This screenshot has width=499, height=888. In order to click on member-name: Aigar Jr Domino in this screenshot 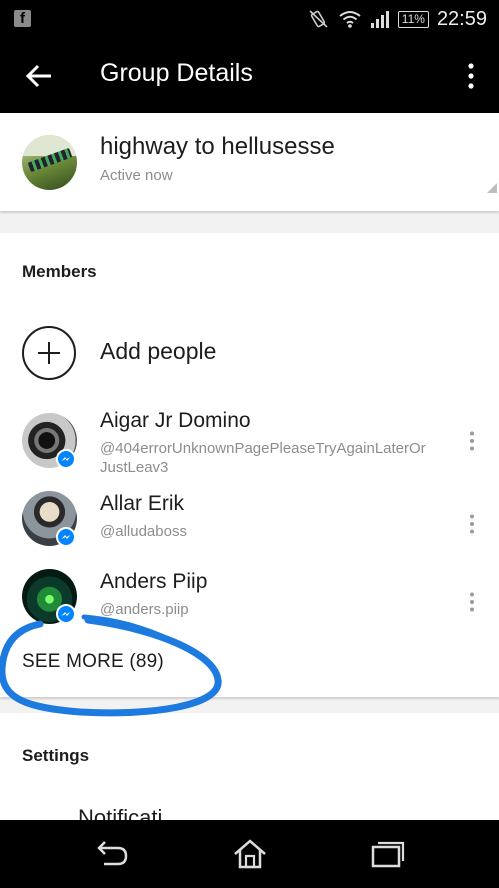, I will do `click(175, 420)`.